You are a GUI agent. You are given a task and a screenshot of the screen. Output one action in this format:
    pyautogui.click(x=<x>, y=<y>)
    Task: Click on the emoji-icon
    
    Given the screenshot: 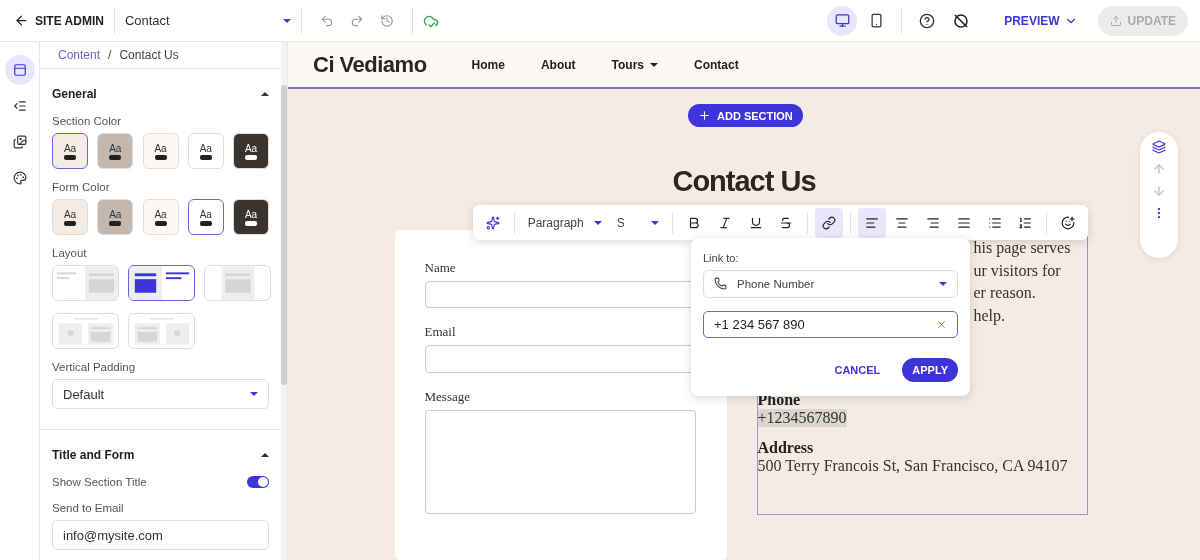 What is the action you would take?
    pyautogui.click(x=1068, y=222)
    